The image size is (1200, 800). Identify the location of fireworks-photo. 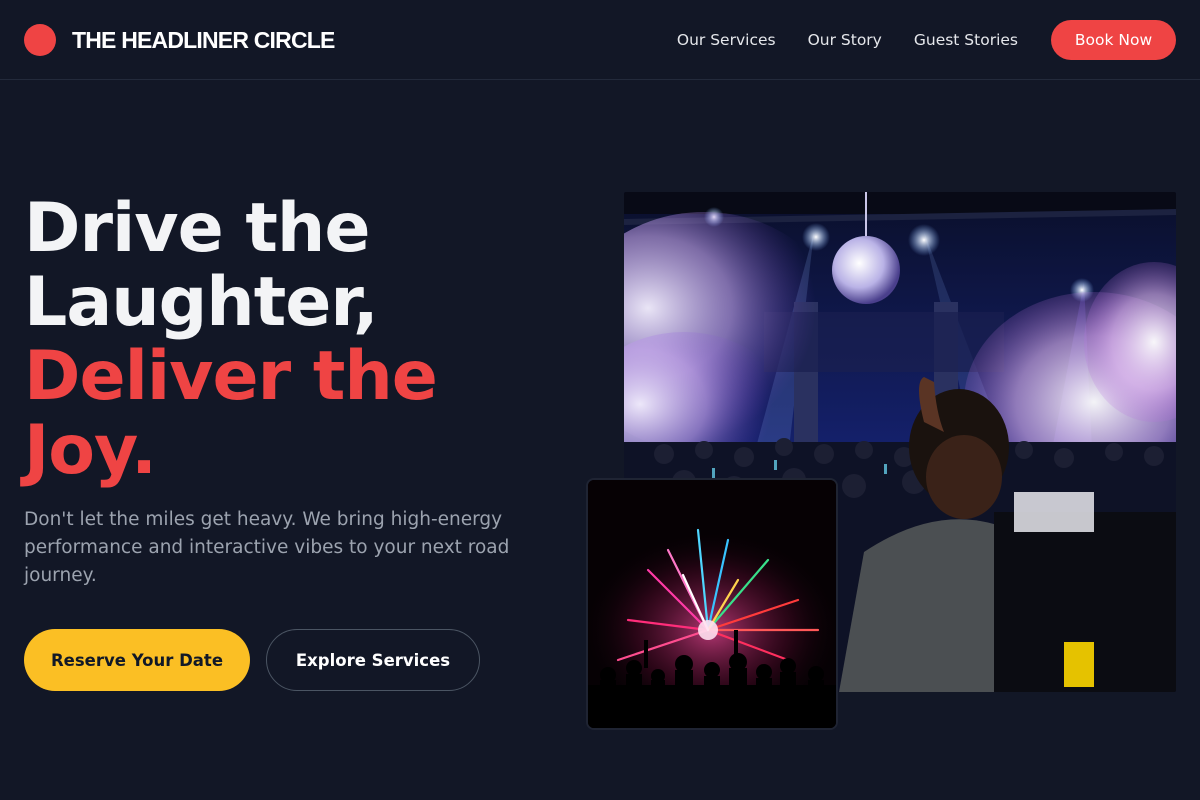
(712, 604).